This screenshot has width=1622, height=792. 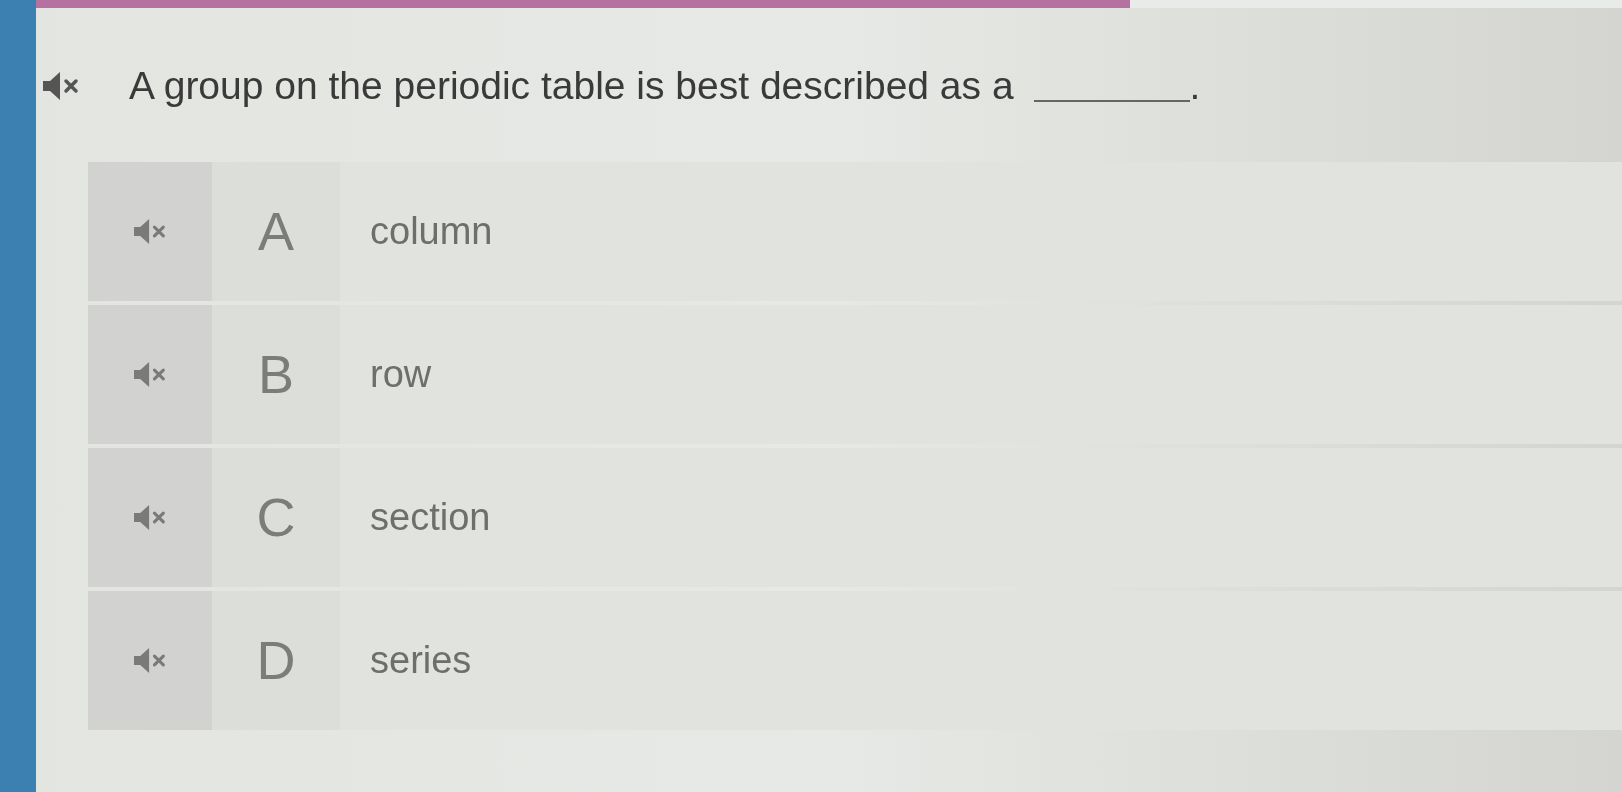 I want to click on question-text: A group on the periodic table is best described as a, so click(x=571, y=85).